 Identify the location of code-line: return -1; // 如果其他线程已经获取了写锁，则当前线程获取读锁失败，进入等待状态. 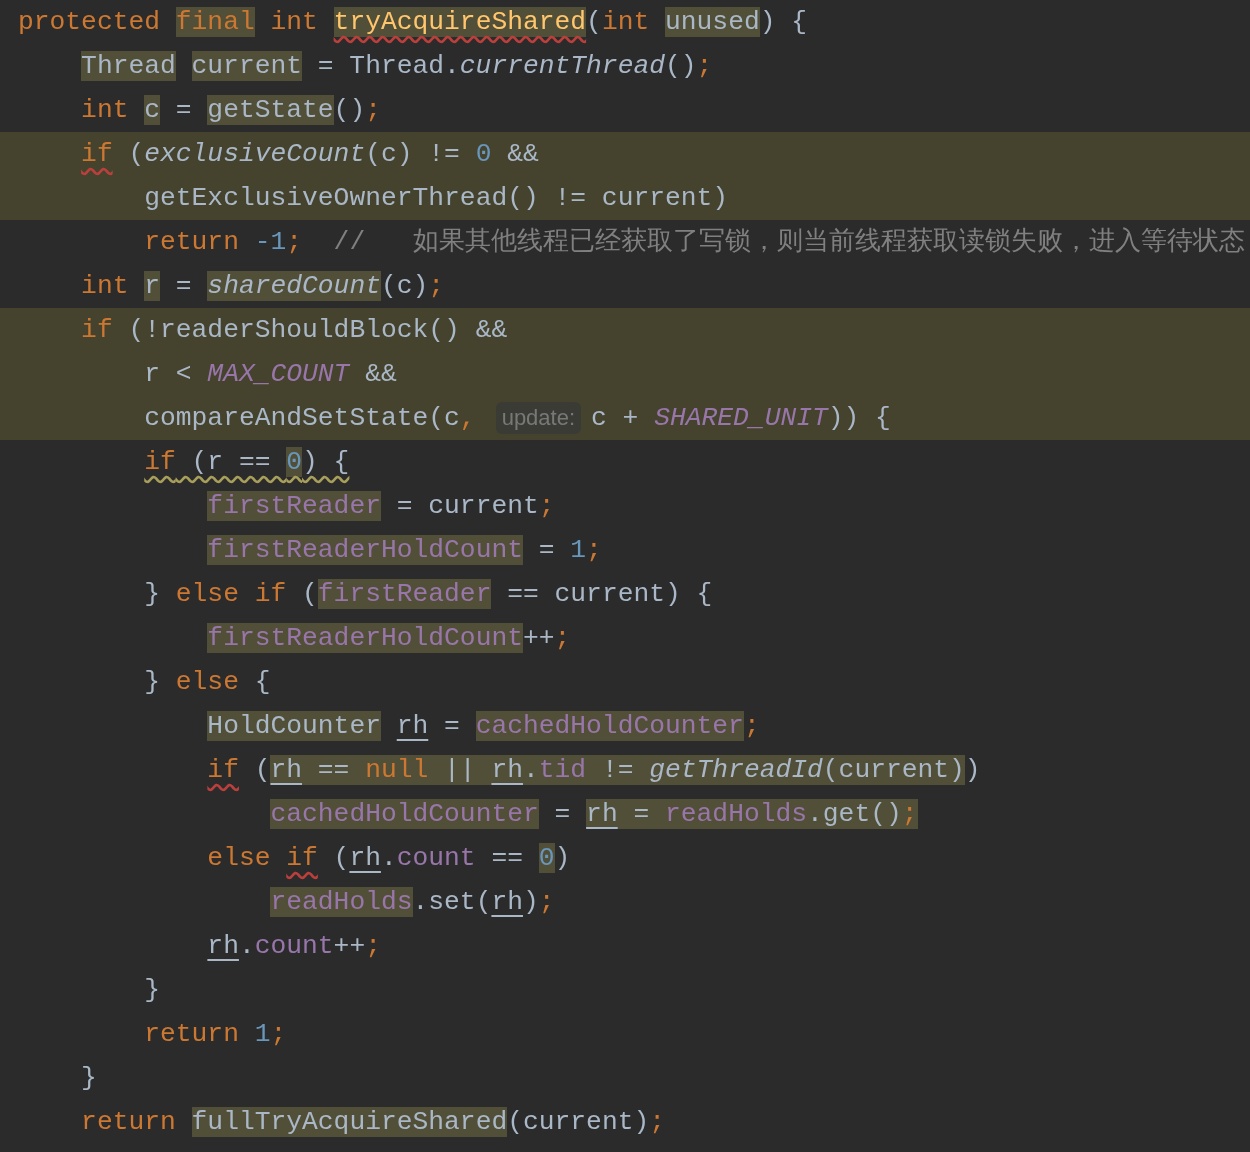
(694, 242).